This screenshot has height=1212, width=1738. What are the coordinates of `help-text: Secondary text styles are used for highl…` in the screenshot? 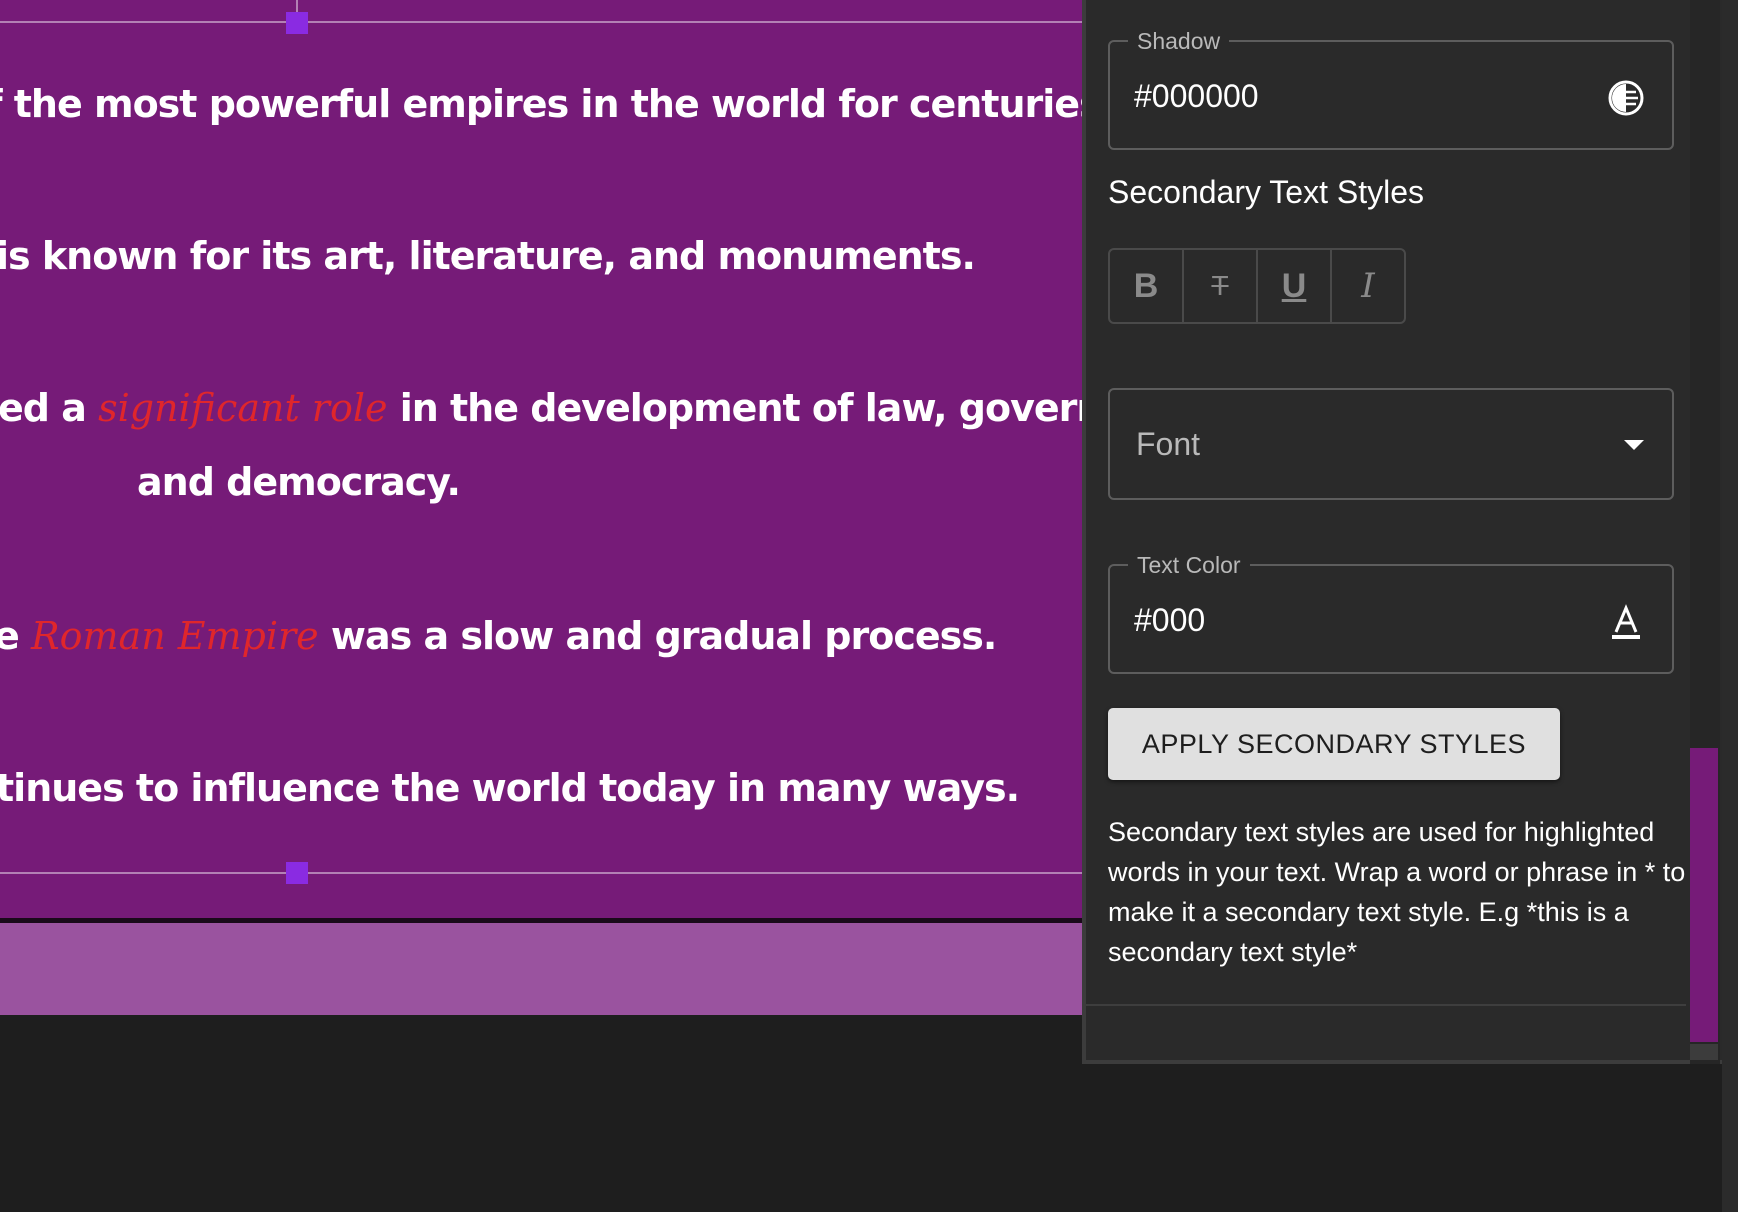 It's located at (1397, 892).